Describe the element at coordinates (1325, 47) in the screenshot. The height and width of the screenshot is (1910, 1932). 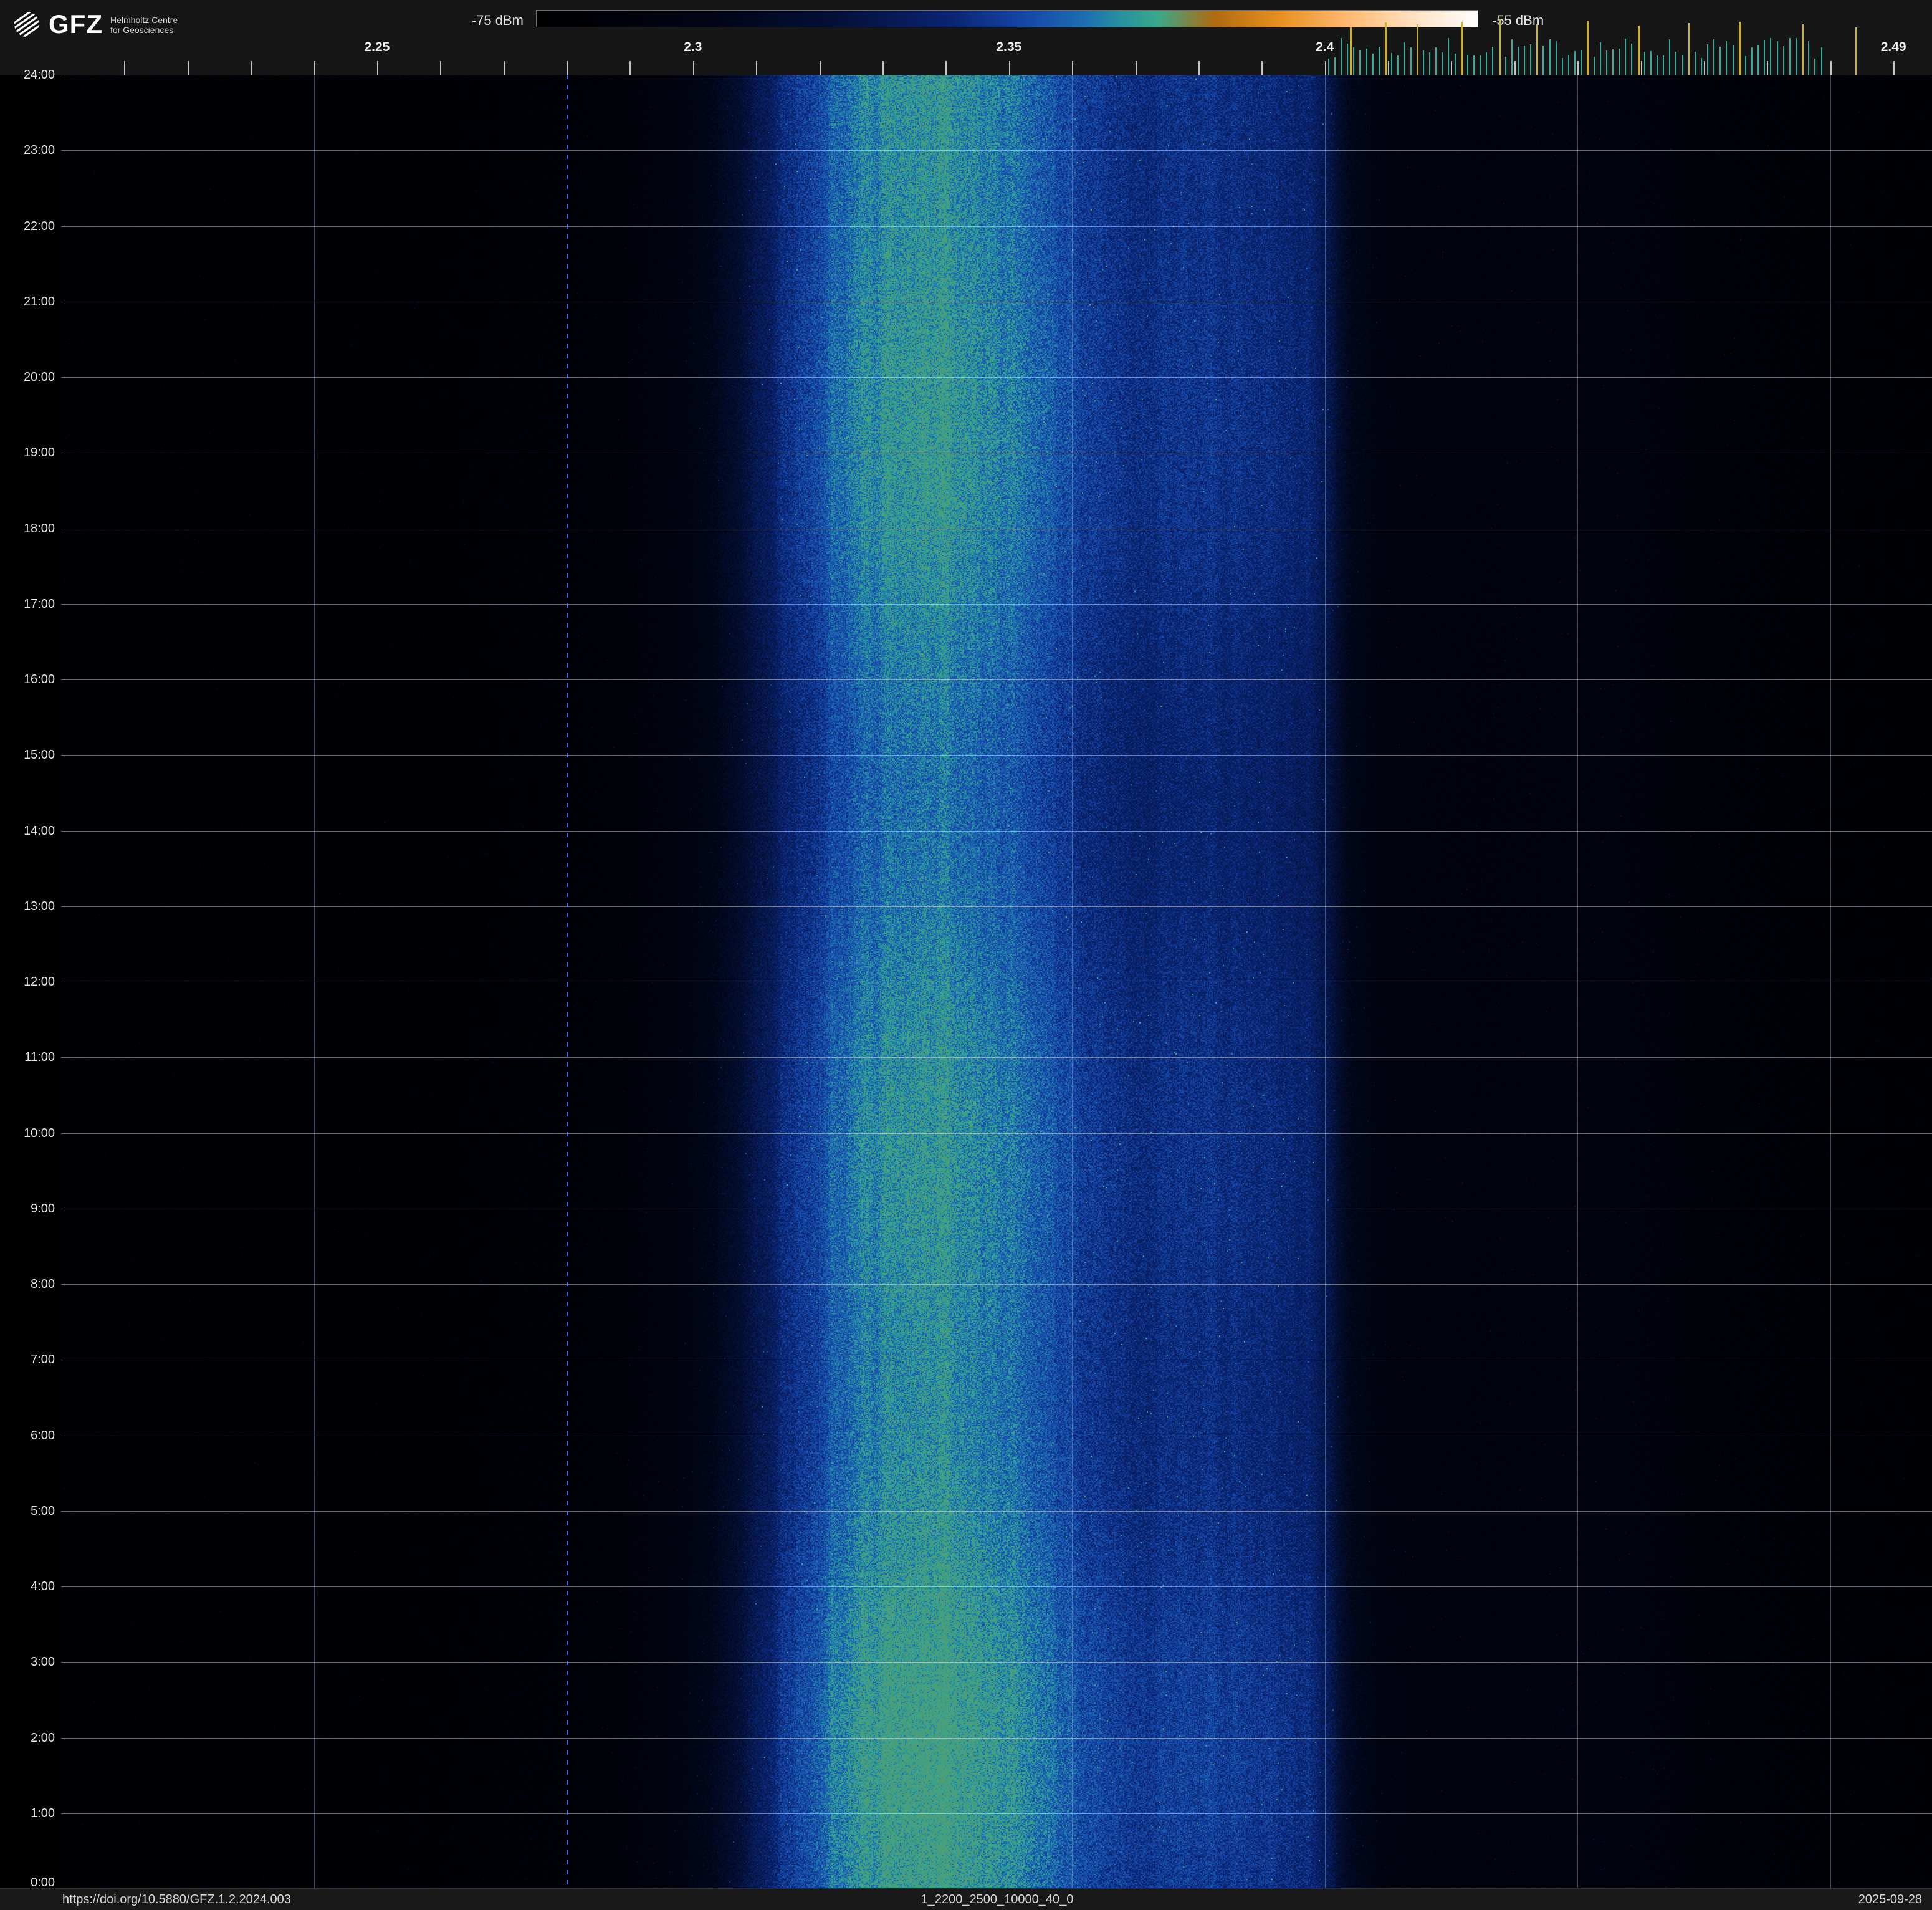
I see `freq-tick-label: 2.4` at that location.